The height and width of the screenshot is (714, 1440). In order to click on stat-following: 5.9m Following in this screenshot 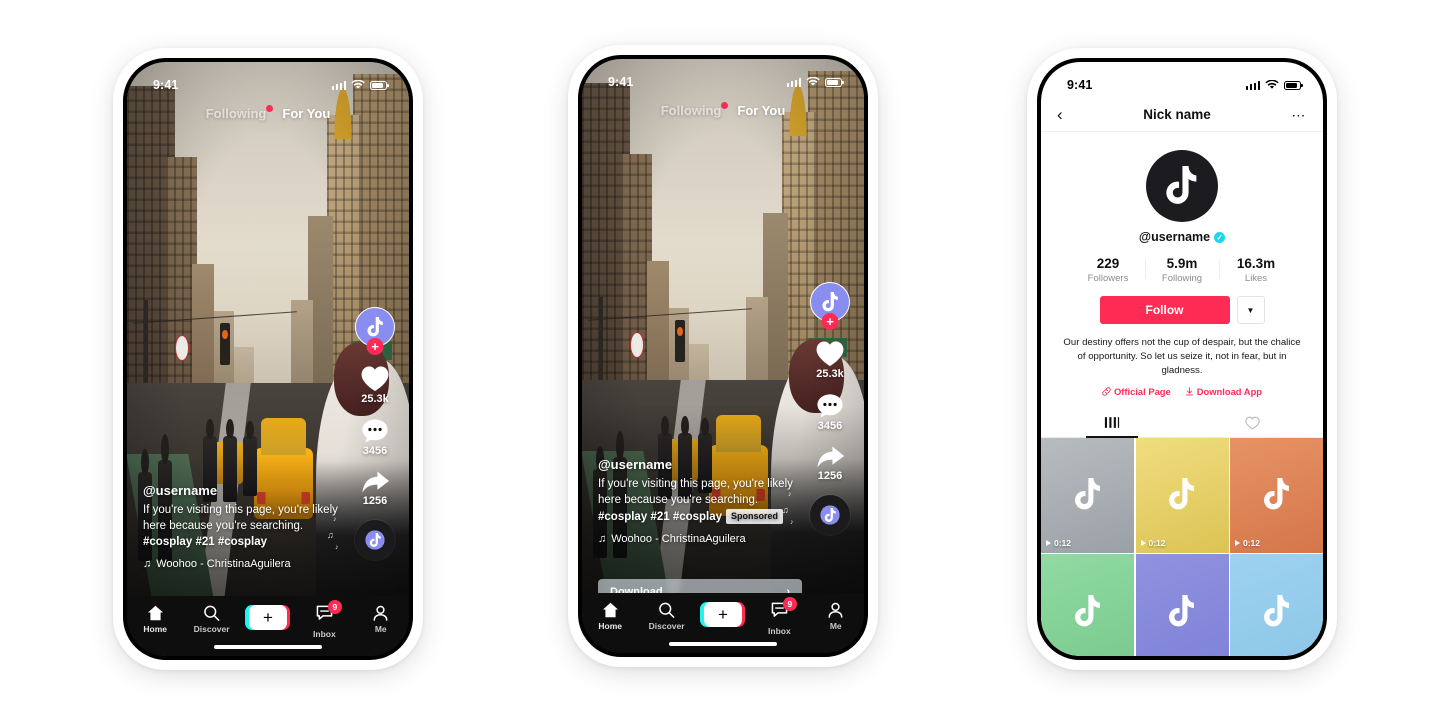, I will do `click(1182, 270)`.